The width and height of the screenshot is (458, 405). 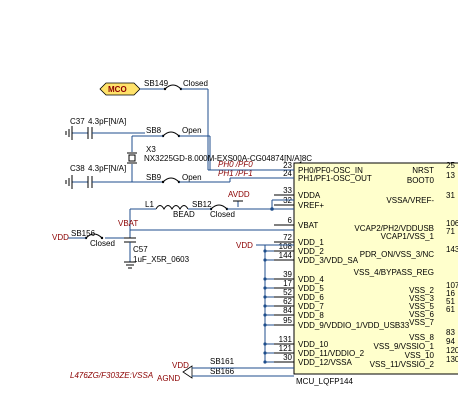 What do you see at coordinates (450, 341) in the screenshot?
I see `mcu-right-pin-number: 94` at bounding box center [450, 341].